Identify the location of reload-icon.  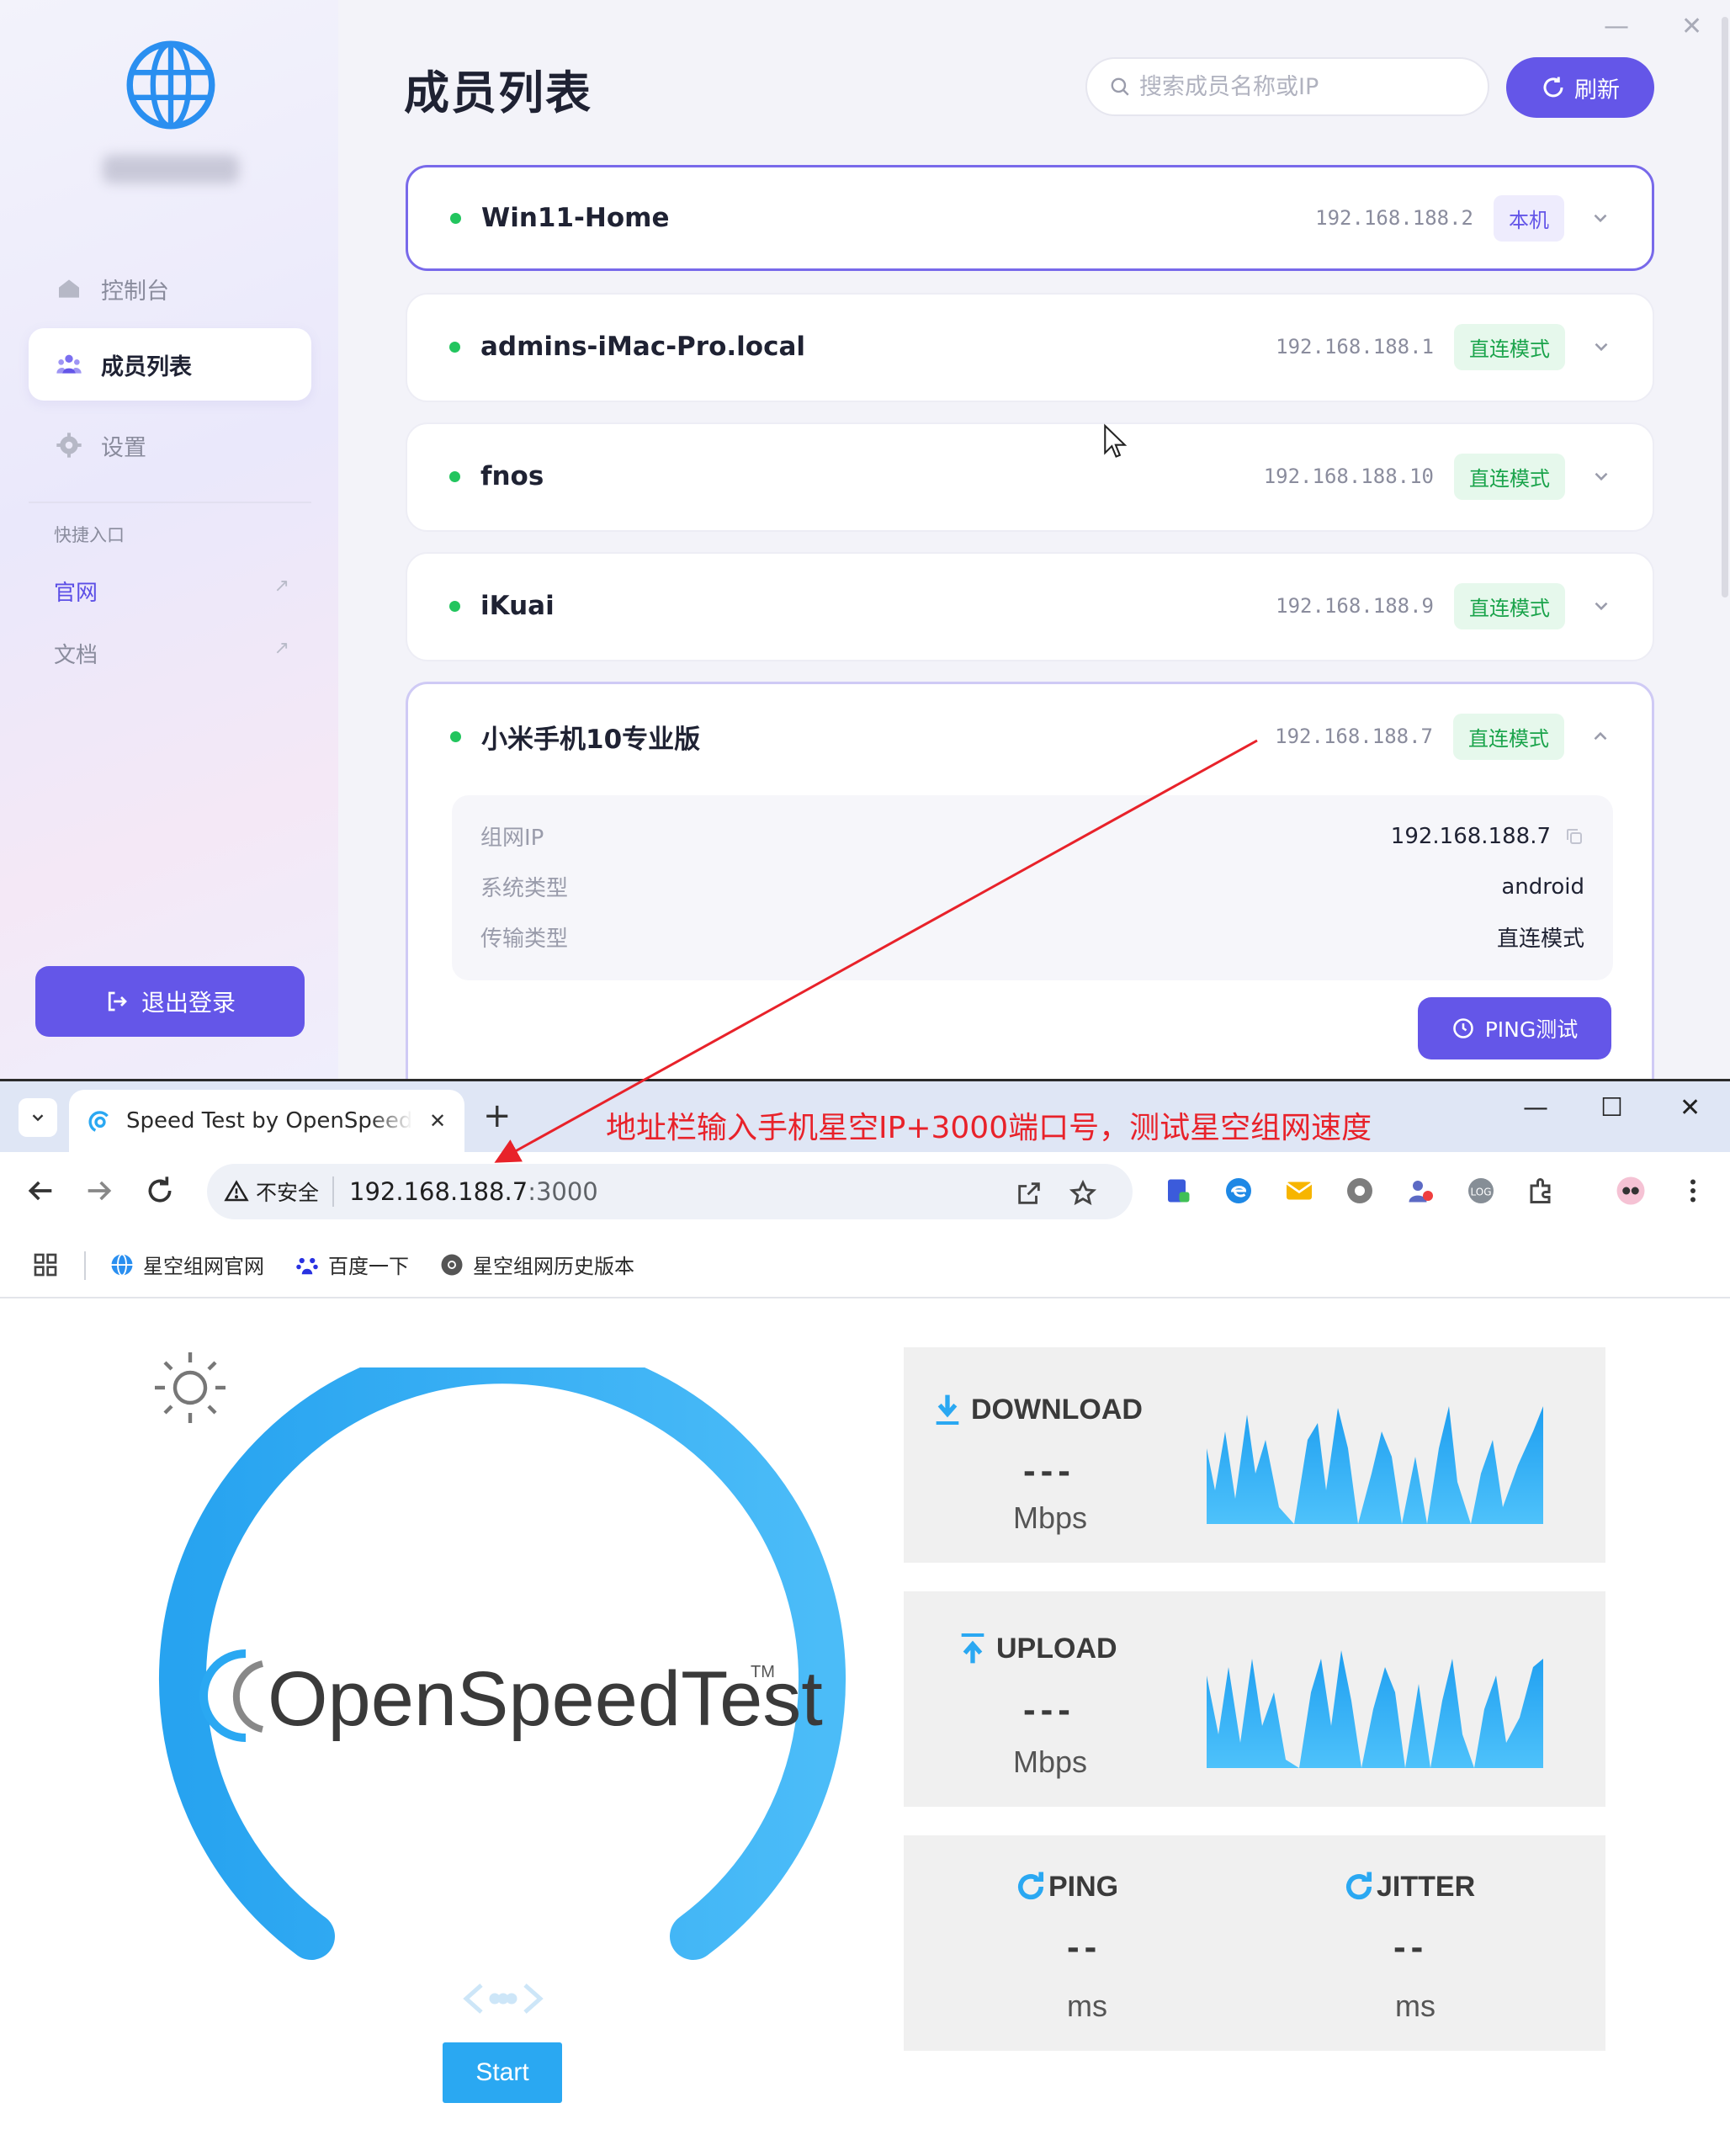
(160, 1191).